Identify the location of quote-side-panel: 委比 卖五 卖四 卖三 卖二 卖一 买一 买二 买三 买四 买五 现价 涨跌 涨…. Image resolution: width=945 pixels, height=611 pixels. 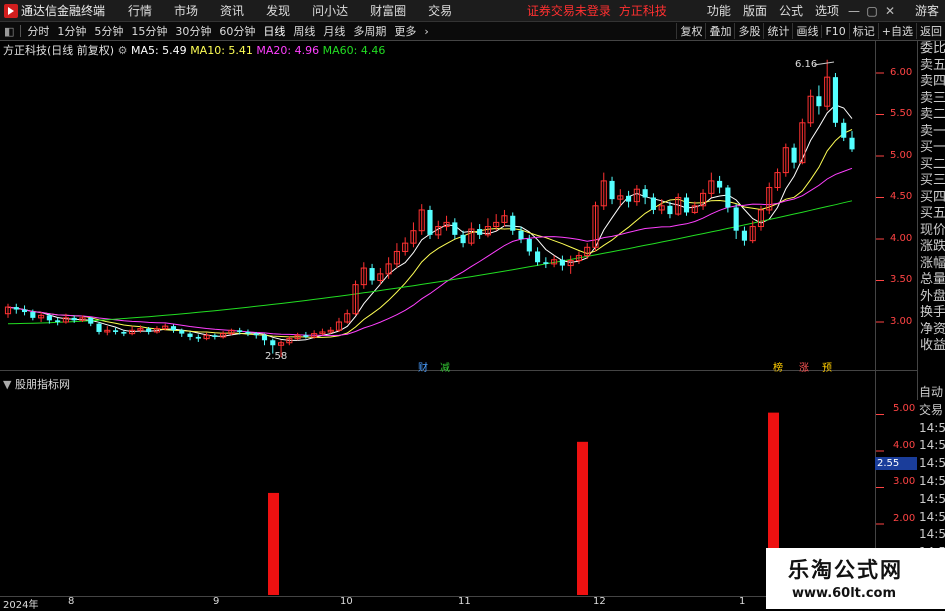
(931, 220).